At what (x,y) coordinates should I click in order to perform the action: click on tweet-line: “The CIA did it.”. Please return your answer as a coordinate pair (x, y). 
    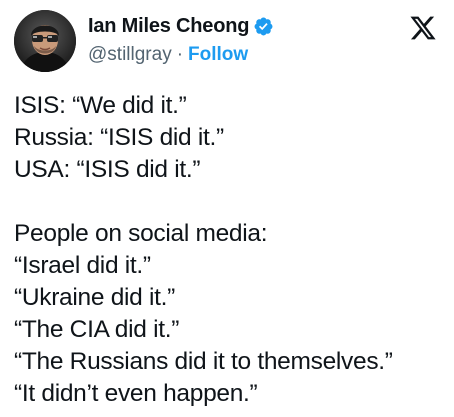
    Looking at the image, I should click on (97, 329).